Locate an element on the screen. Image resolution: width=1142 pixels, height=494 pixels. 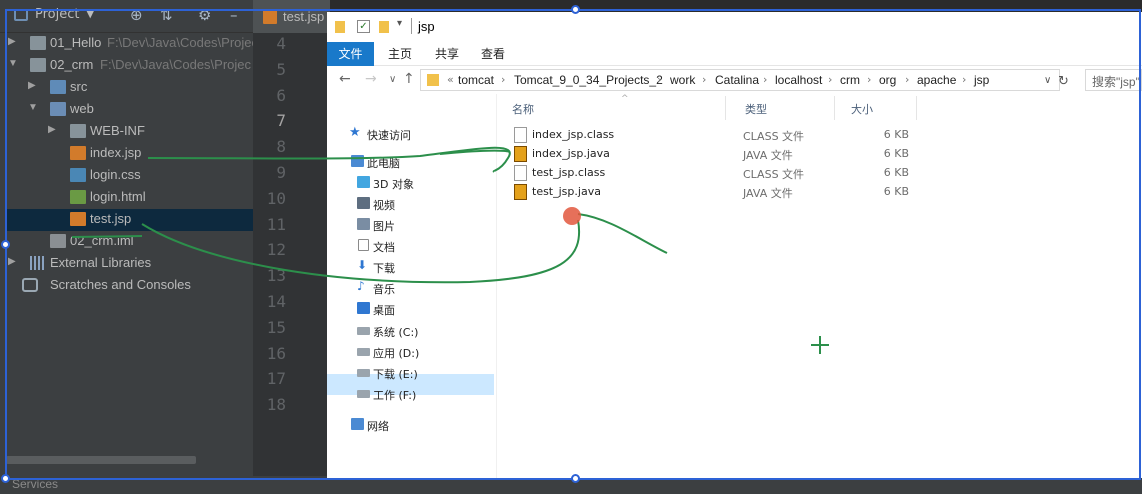
cube-icon is located at coordinates (363, 182).